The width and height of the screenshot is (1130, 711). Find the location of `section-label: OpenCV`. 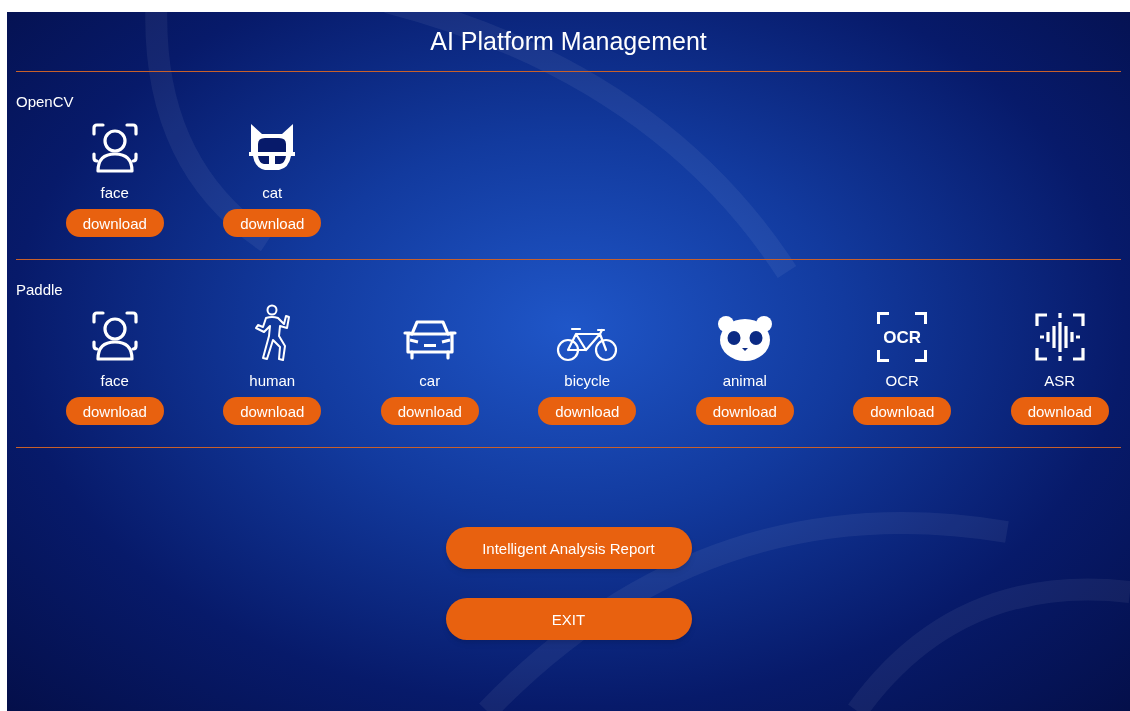

section-label: OpenCV is located at coordinates (45, 103).